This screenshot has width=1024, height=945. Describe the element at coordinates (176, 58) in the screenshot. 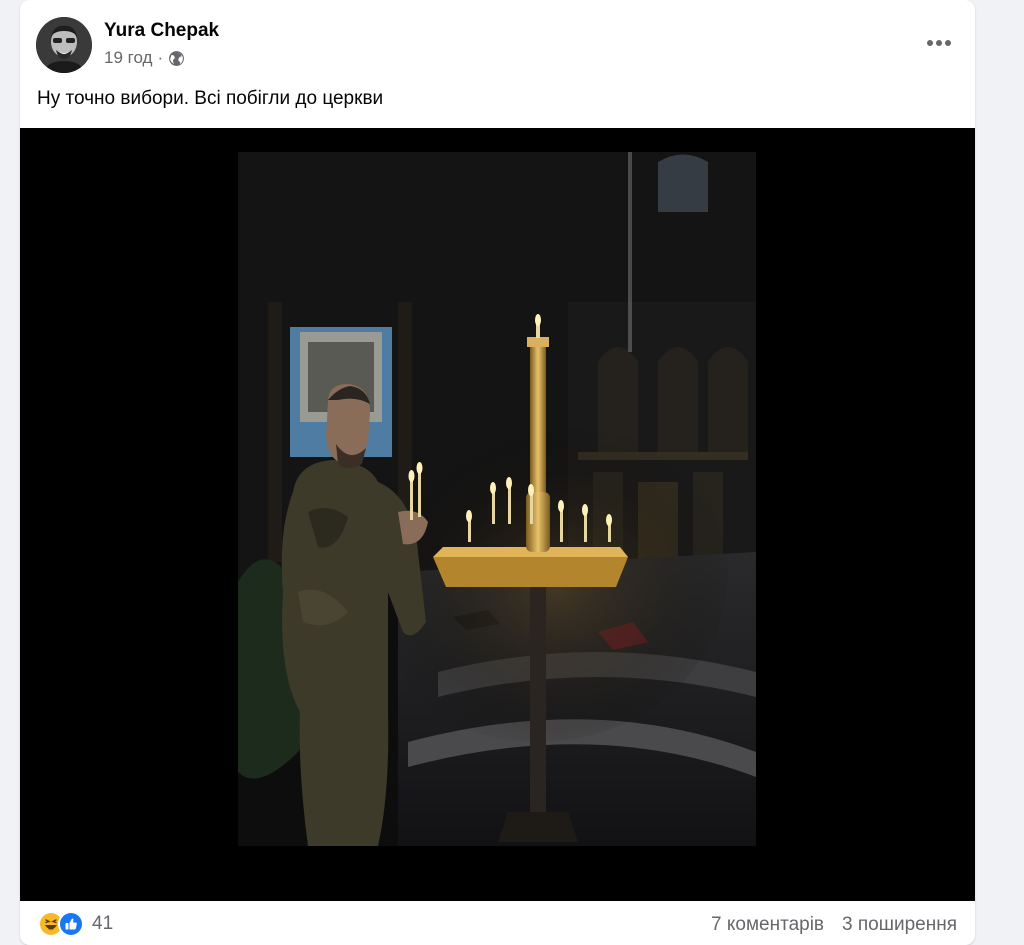

I see `globe-icon` at that location.